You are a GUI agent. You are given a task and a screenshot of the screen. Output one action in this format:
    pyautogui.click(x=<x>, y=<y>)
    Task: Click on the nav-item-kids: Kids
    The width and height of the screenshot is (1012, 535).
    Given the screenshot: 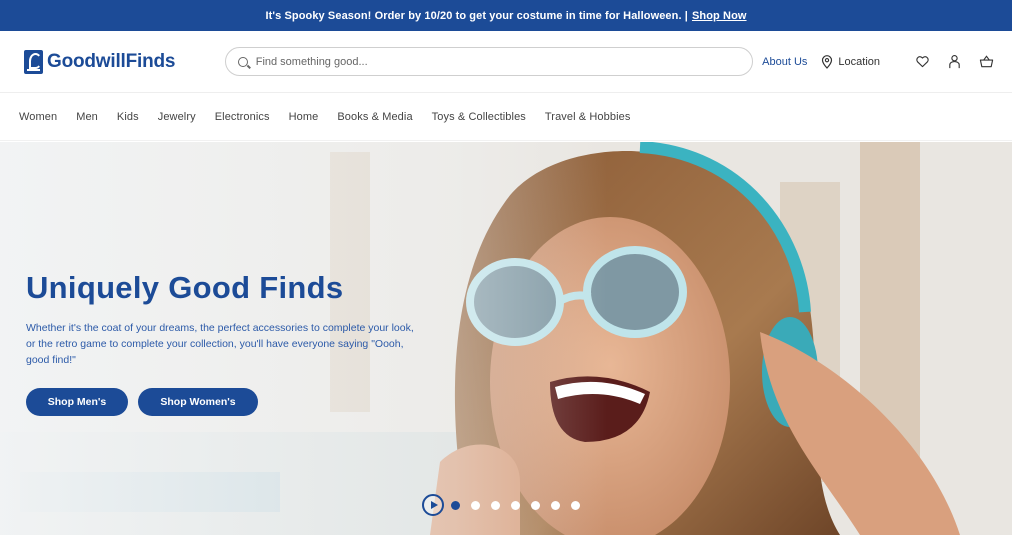 What is the action you would take?
    pyautogui.click(x=128, y=117)
    